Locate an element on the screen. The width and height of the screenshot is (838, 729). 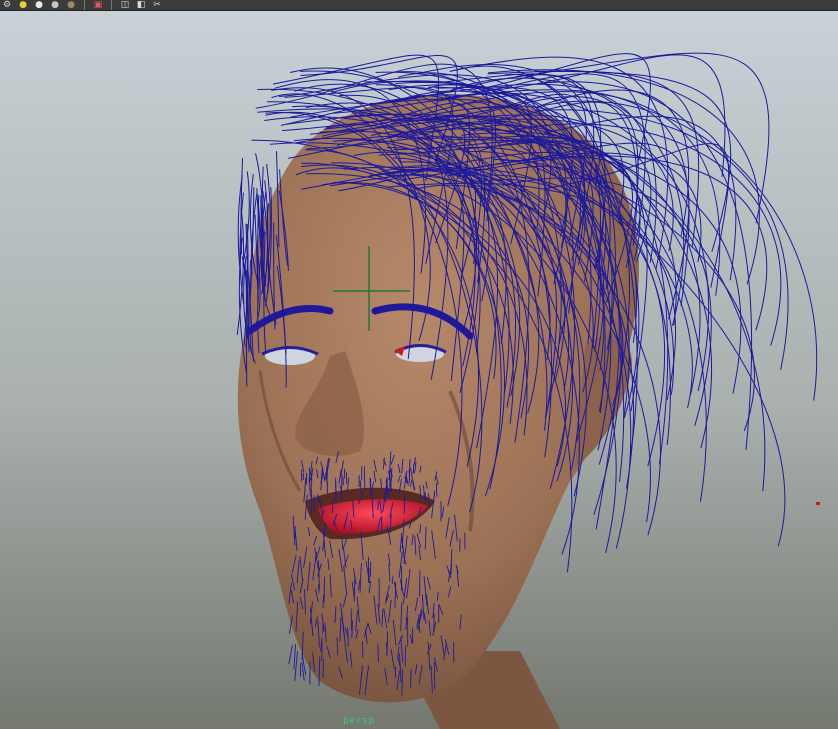
camera-label: persp is located at coordinates (359, 721).